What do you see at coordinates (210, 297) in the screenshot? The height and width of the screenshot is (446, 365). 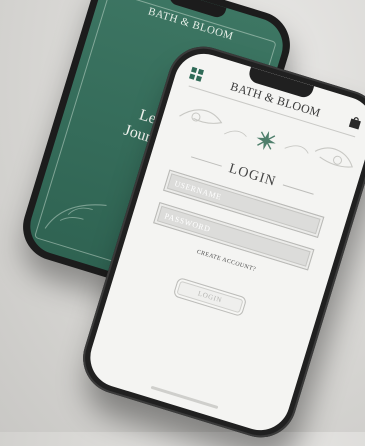 I see `login-button: LOGIN` at bounding box center [210, 297].